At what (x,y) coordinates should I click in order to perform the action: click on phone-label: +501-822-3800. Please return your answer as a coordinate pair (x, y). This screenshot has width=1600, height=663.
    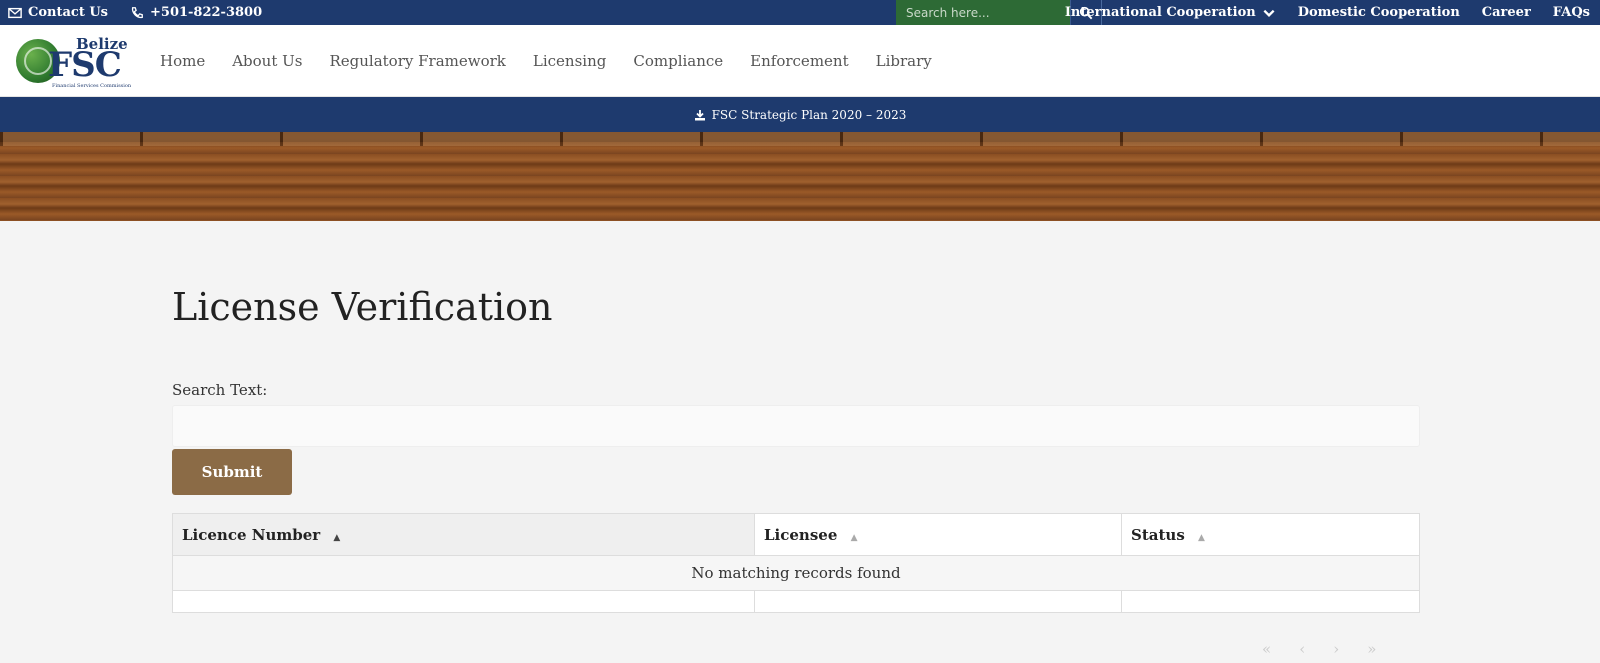
    Looking at the image, I should click on (206, 12).